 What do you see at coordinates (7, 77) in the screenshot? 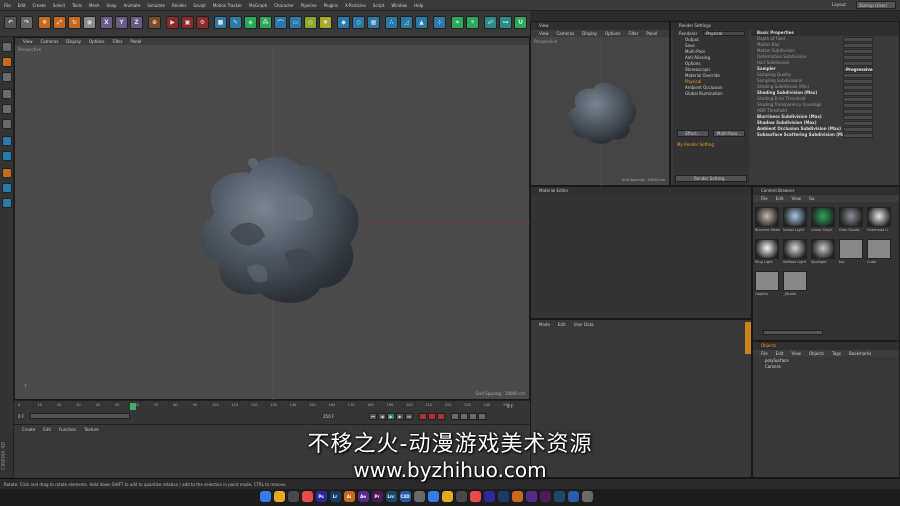
I see `texture-tool-icon` at bounding box center [7, 77].